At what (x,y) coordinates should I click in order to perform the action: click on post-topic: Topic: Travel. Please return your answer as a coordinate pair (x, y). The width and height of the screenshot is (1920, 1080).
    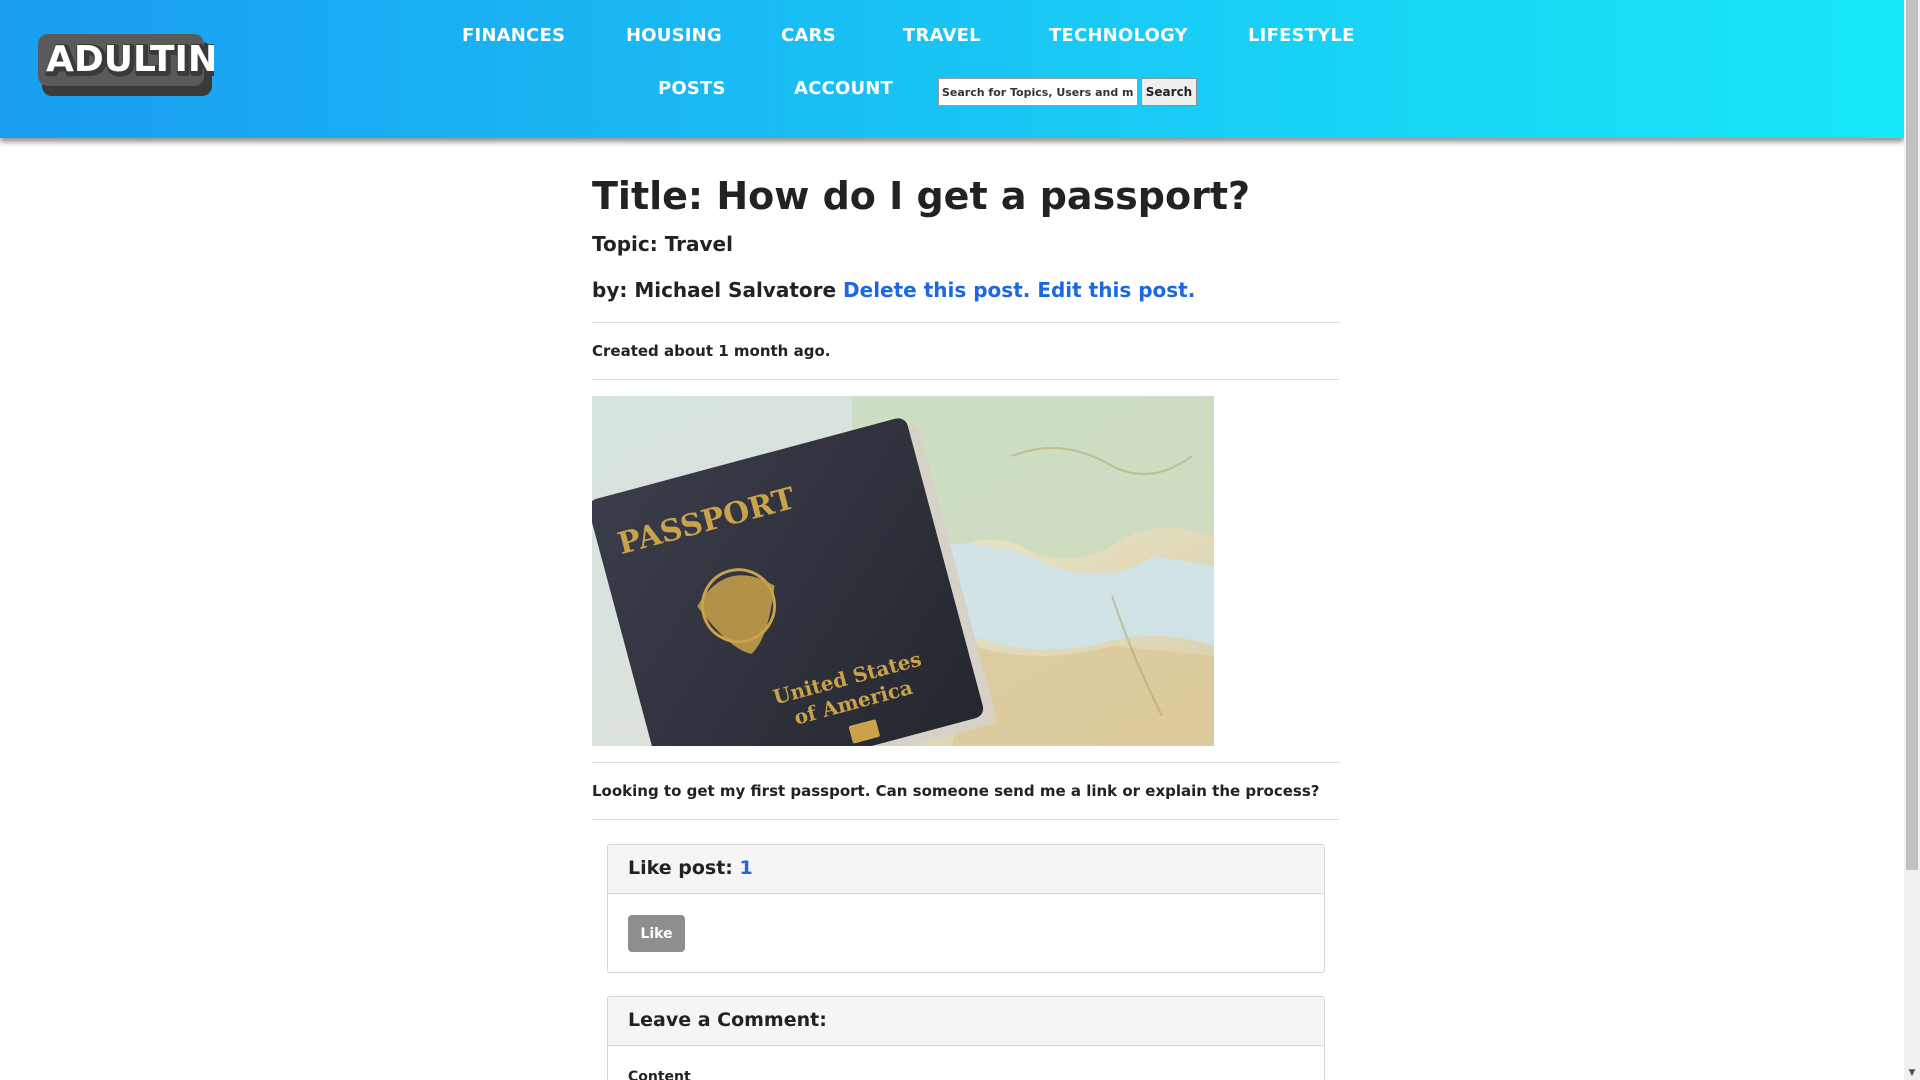
    Looking at the image, I should click on (662, 244).